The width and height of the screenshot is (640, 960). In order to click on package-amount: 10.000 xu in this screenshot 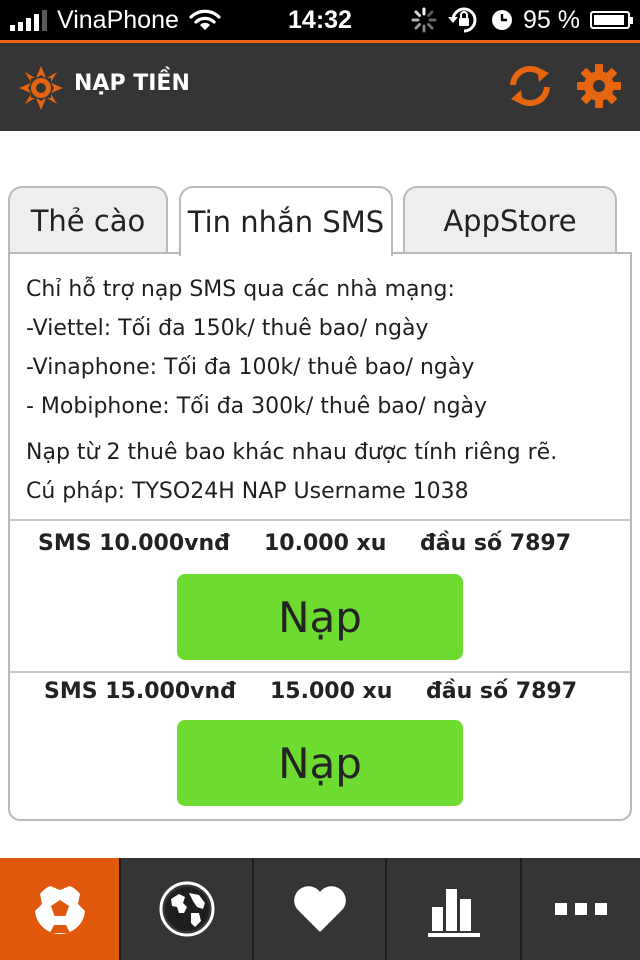, I will do `click(325, 543)`.